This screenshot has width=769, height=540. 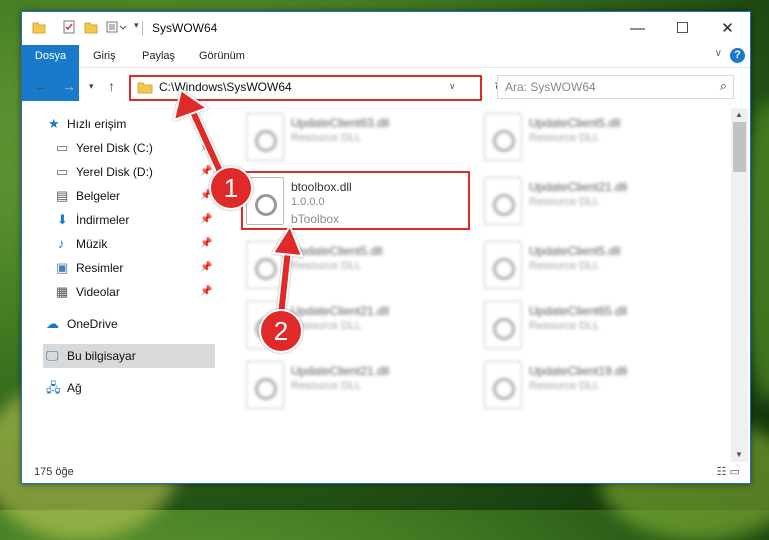 I want to click on new-folder-icon, so click(x=91, y=28).